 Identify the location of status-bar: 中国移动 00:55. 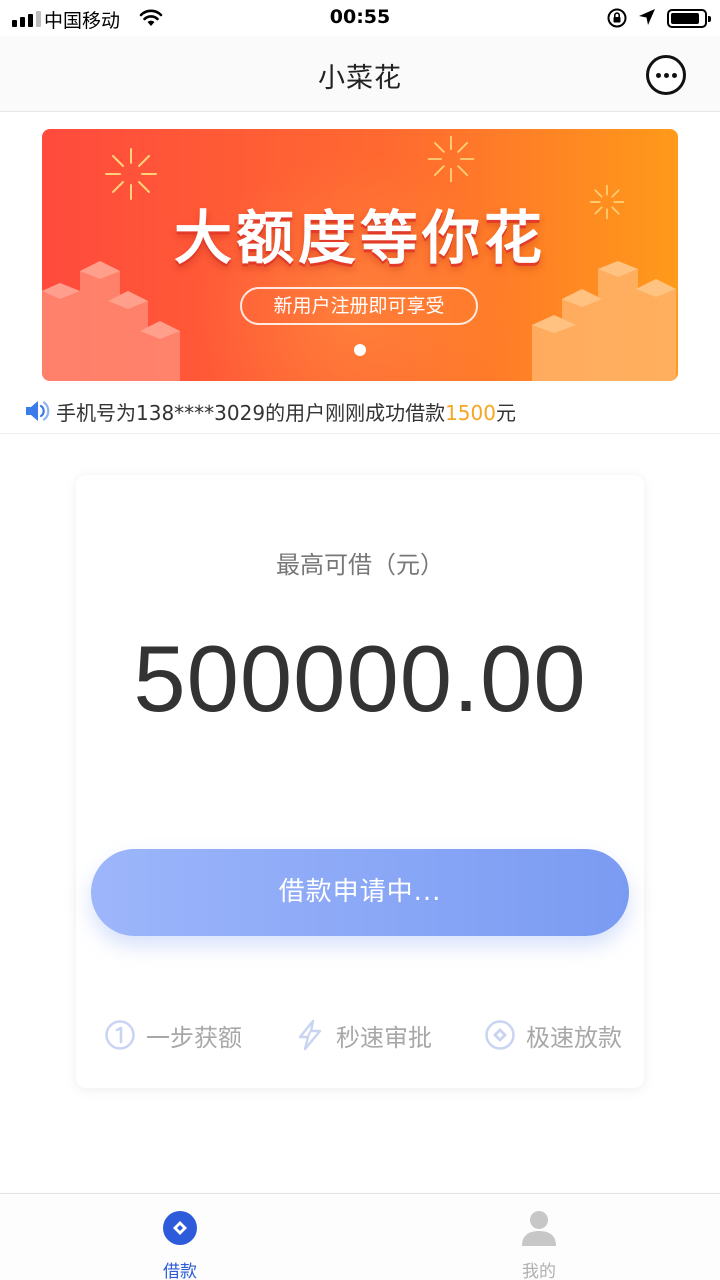
(360, 18).